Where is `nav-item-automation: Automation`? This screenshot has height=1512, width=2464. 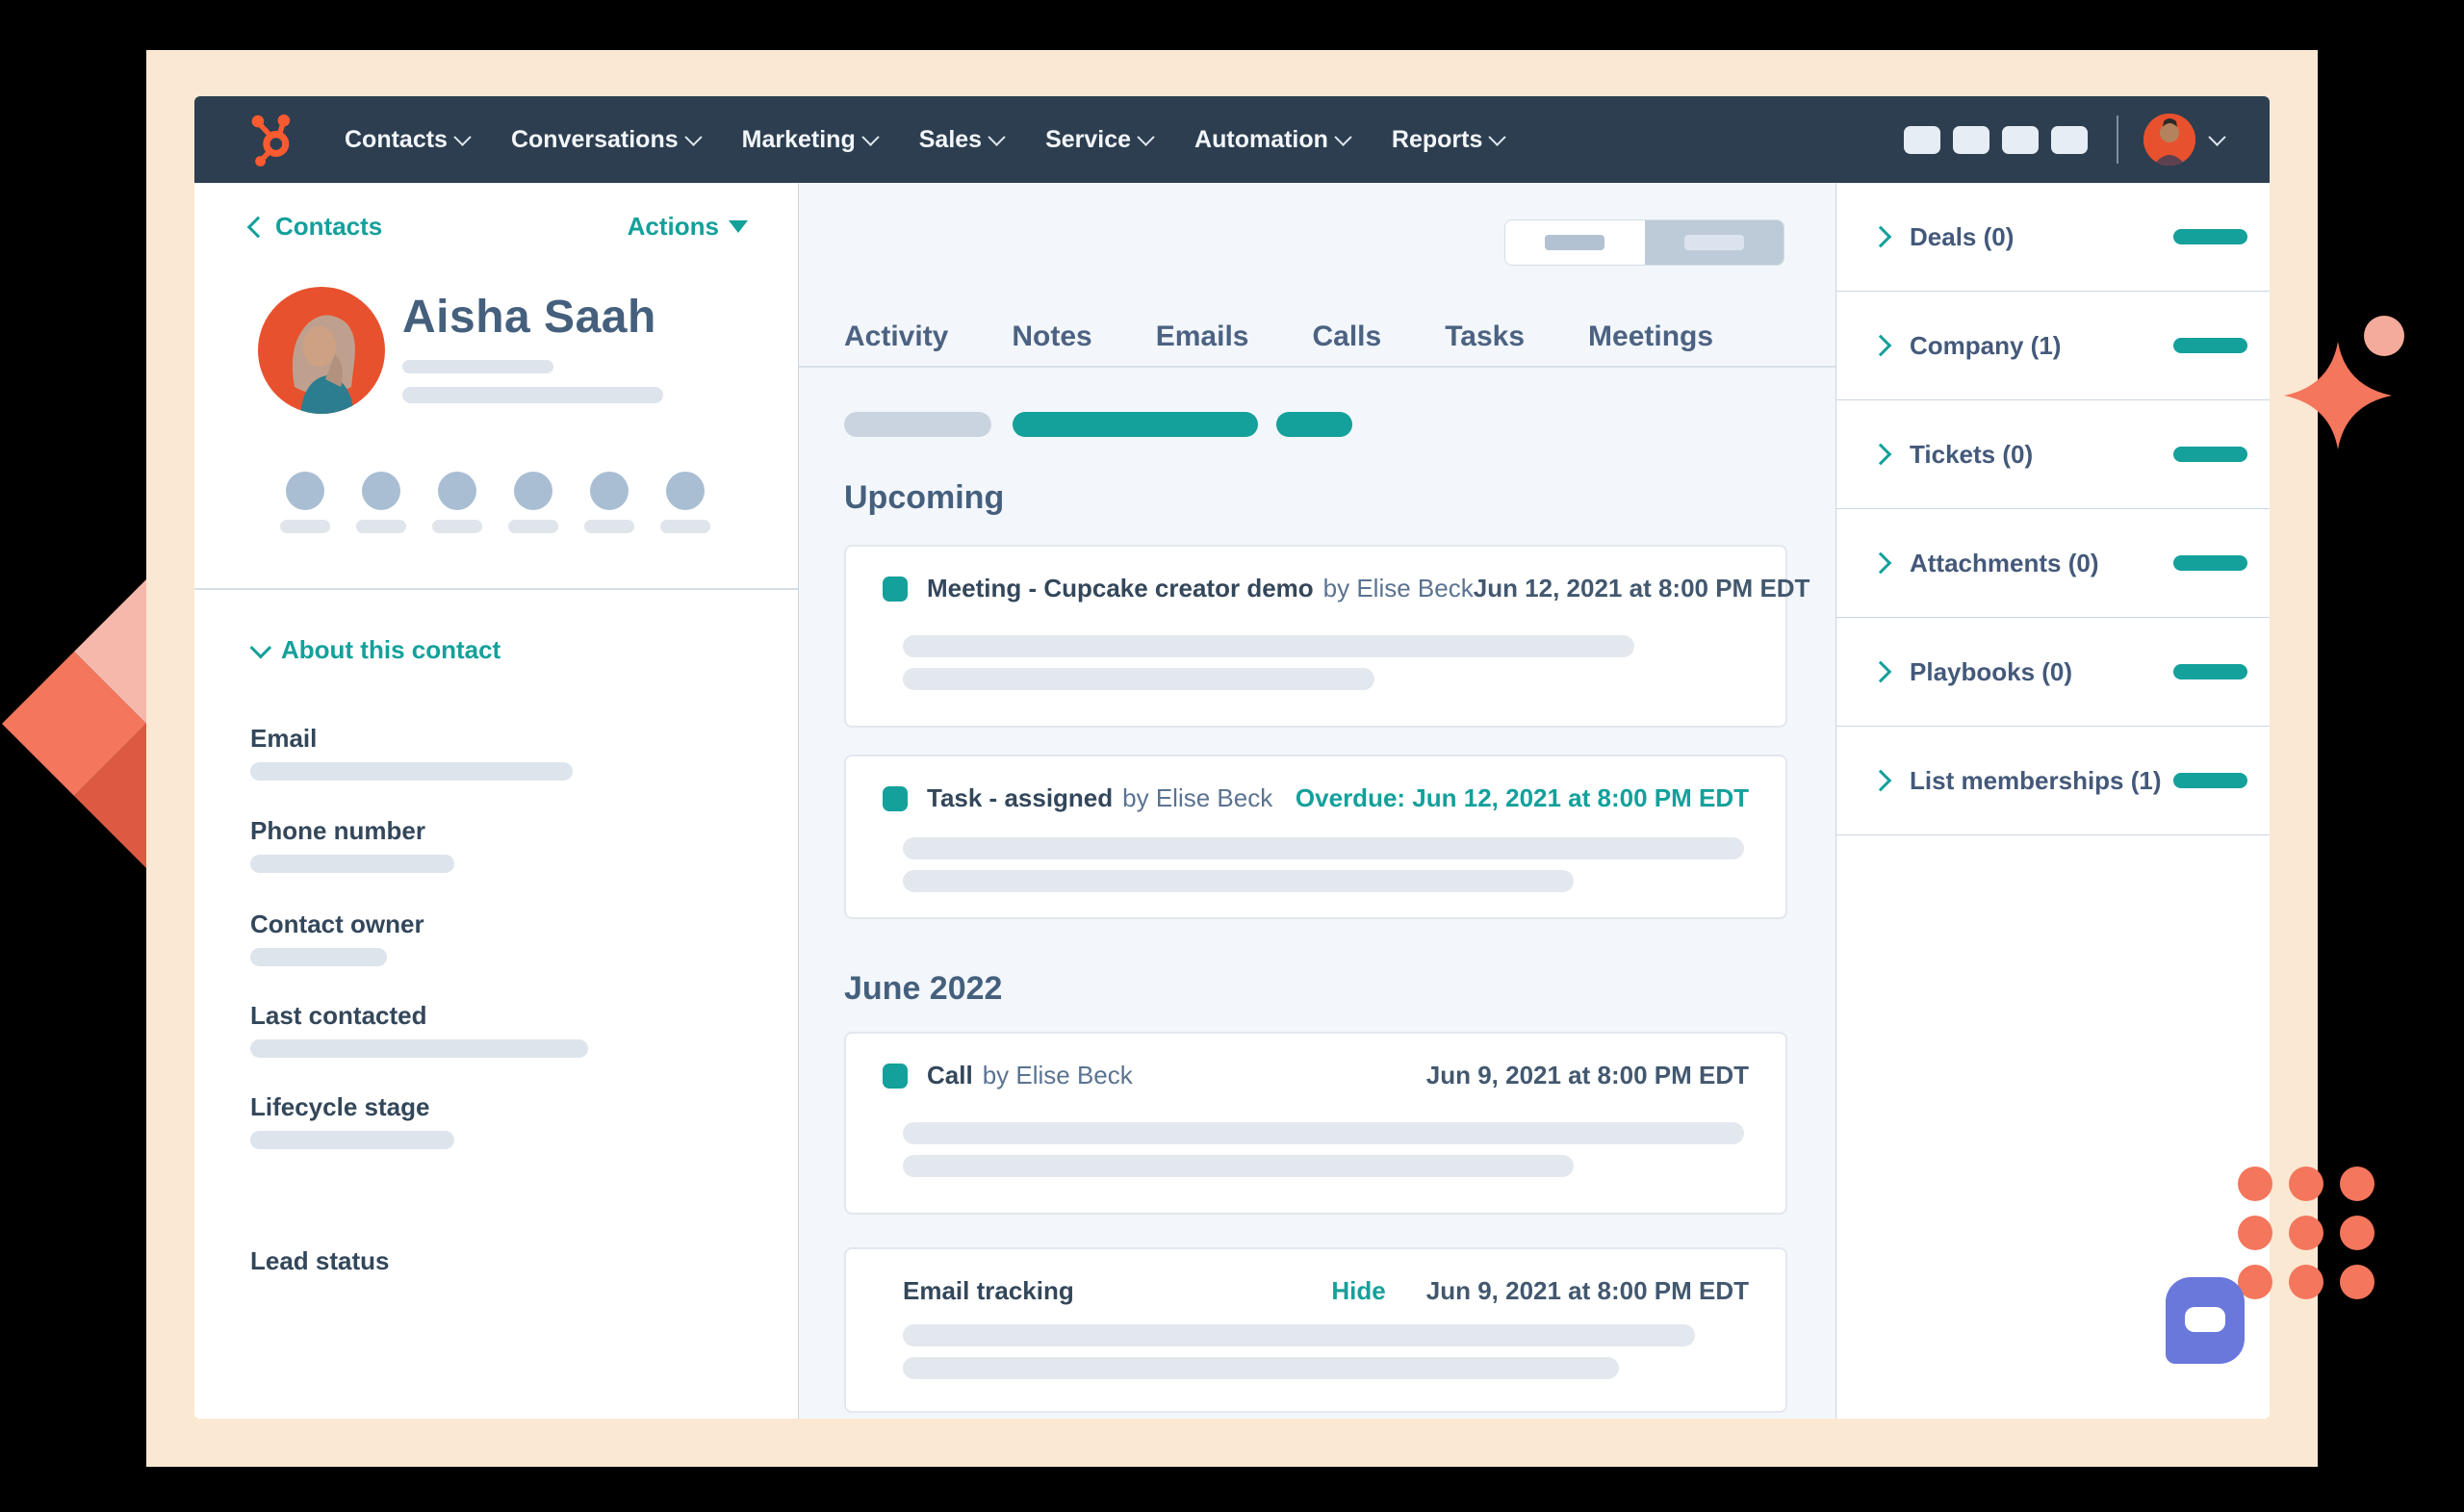 nav-item-automation: Automation is located at coordinates (1273, 140).